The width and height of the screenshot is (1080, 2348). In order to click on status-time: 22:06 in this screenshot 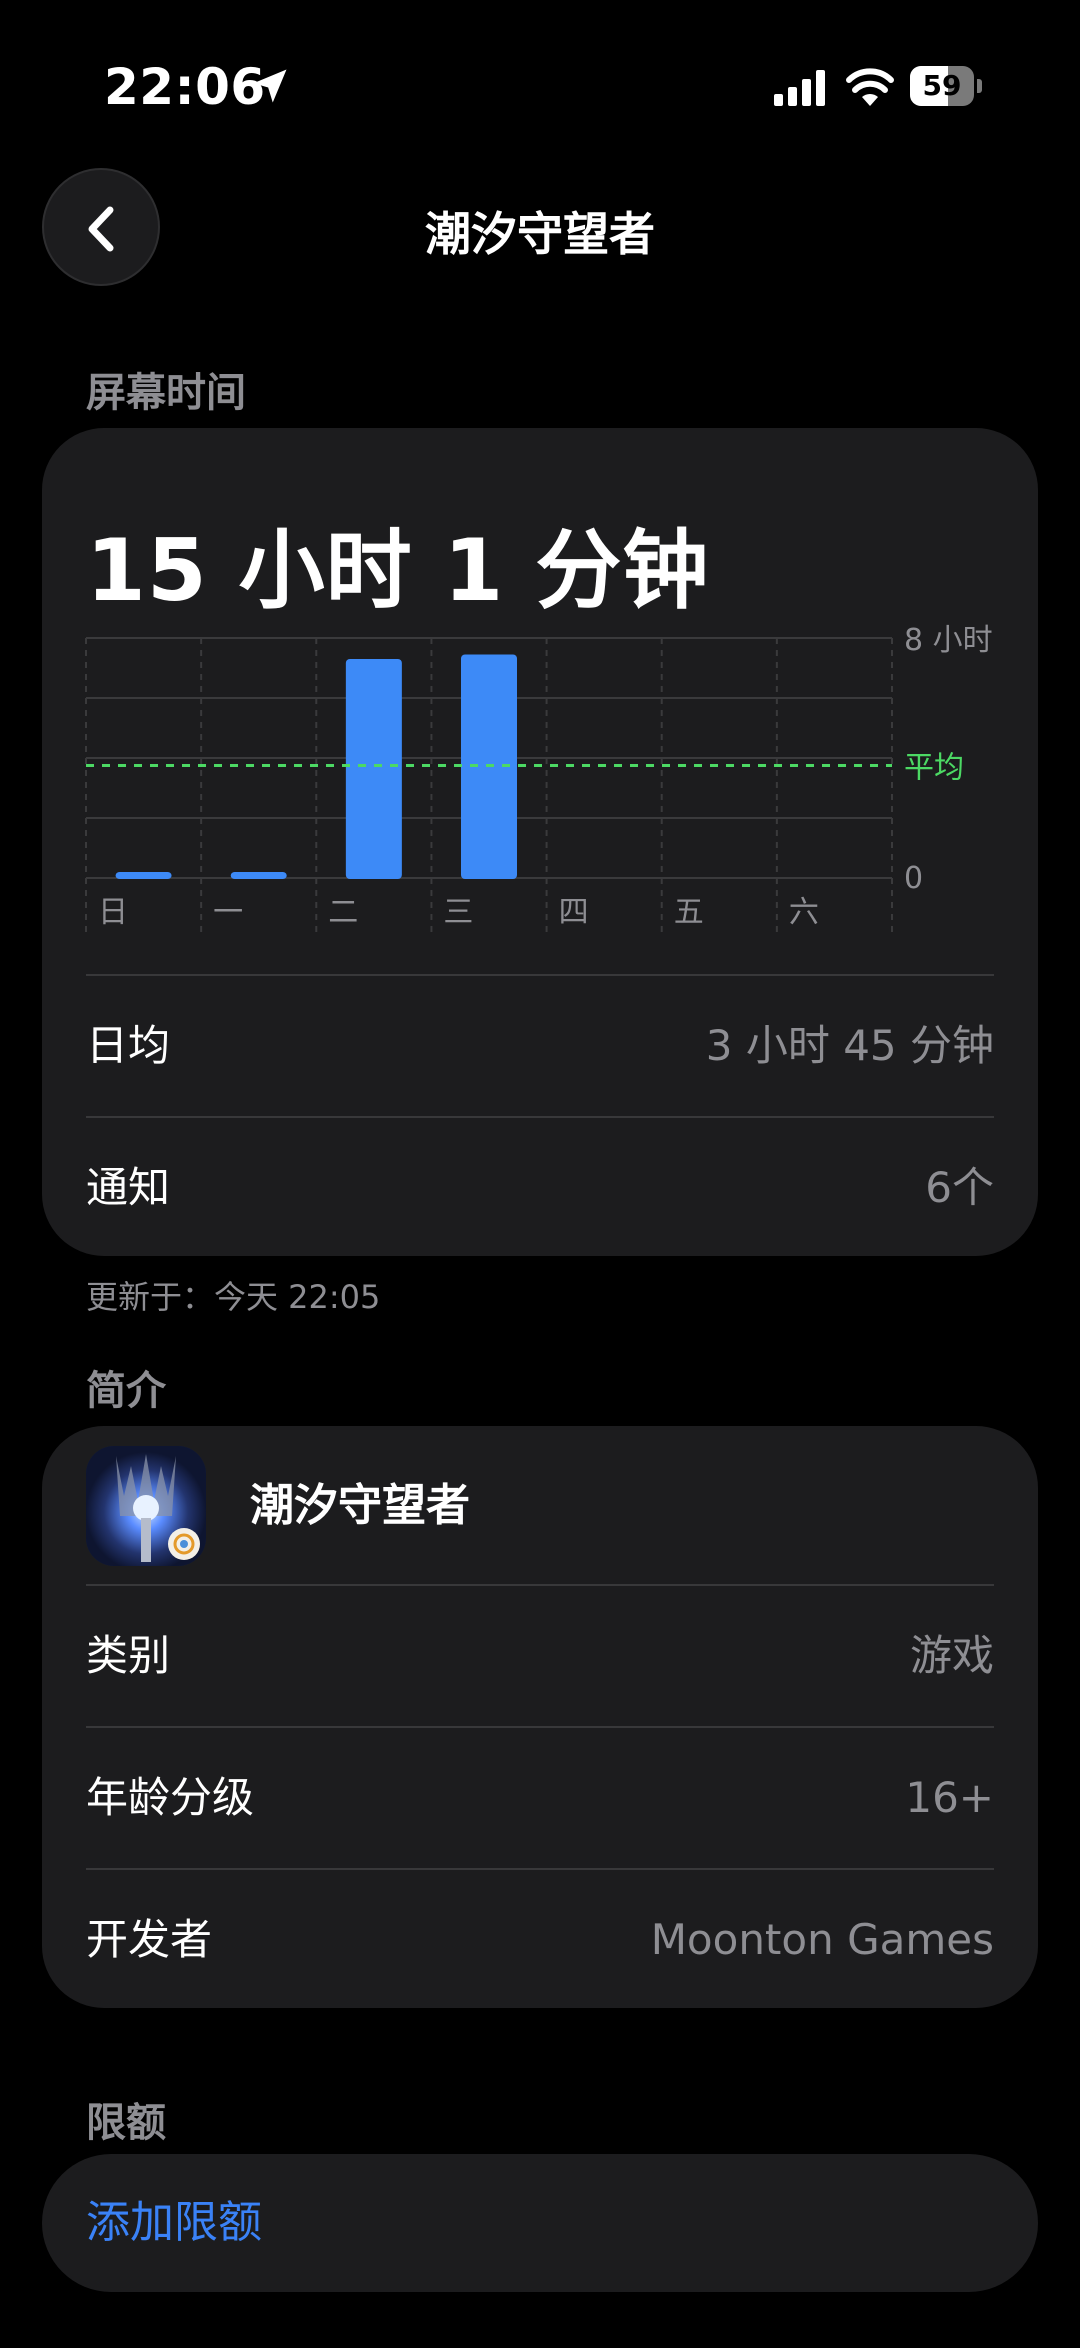, I will do `click(185, 87)`.